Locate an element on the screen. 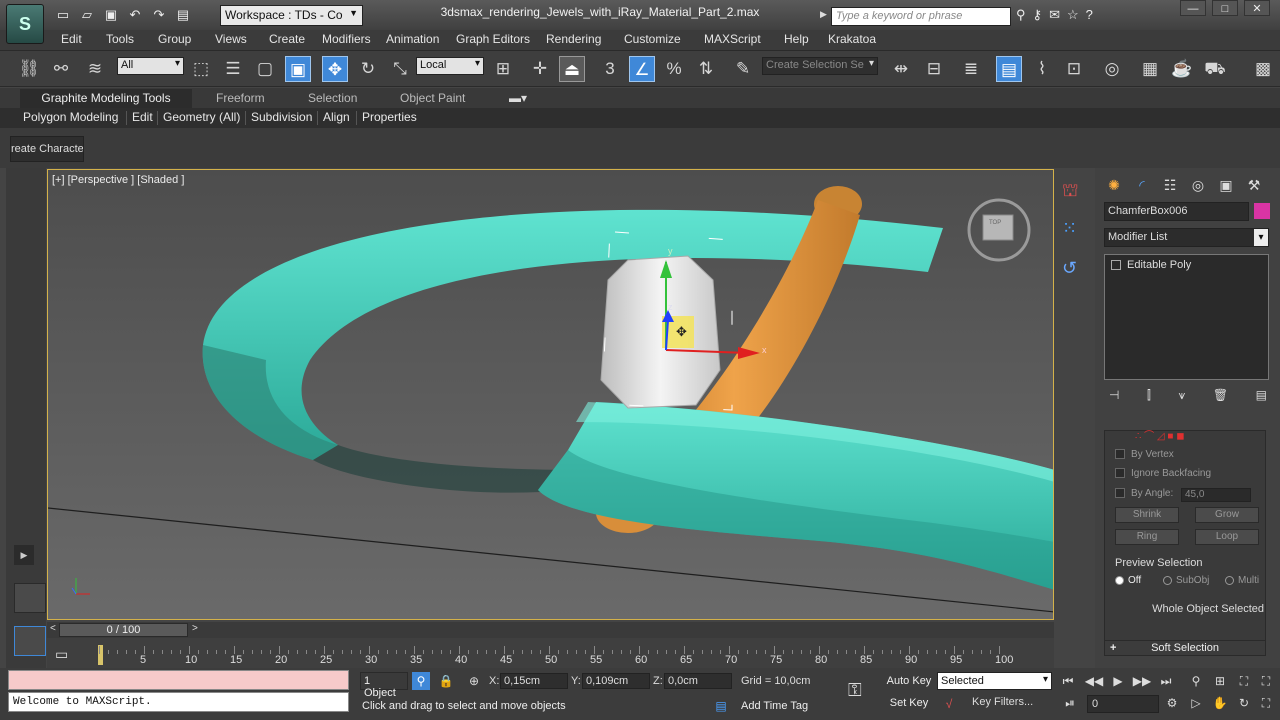 The width and height of the screenshot is (1280, 720). remove-modifier-icon: 🗑 is located at coordinates (1220, 395).